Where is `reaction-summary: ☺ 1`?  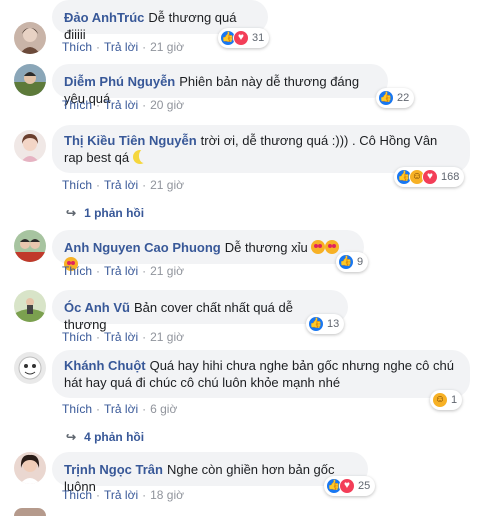 reaction-summary: ☺ 1 is located at coordinates (446, 400).